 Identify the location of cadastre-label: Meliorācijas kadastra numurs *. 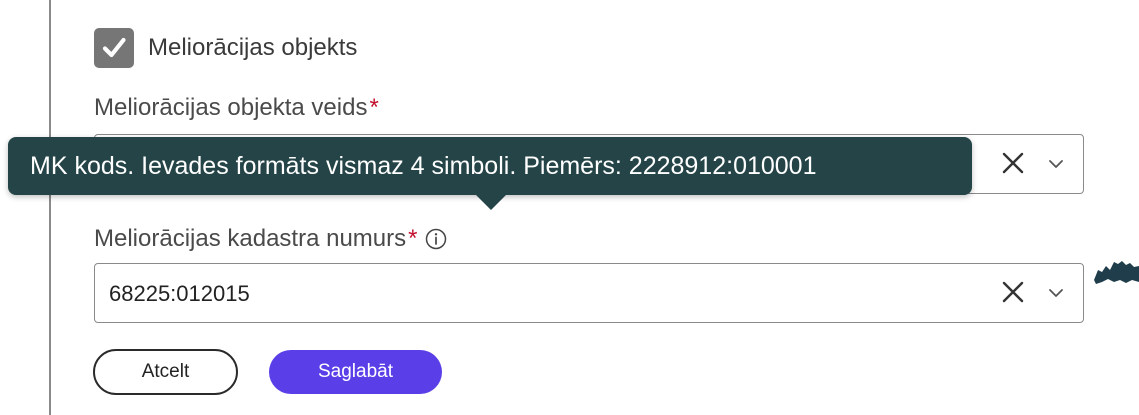
(270, 239).